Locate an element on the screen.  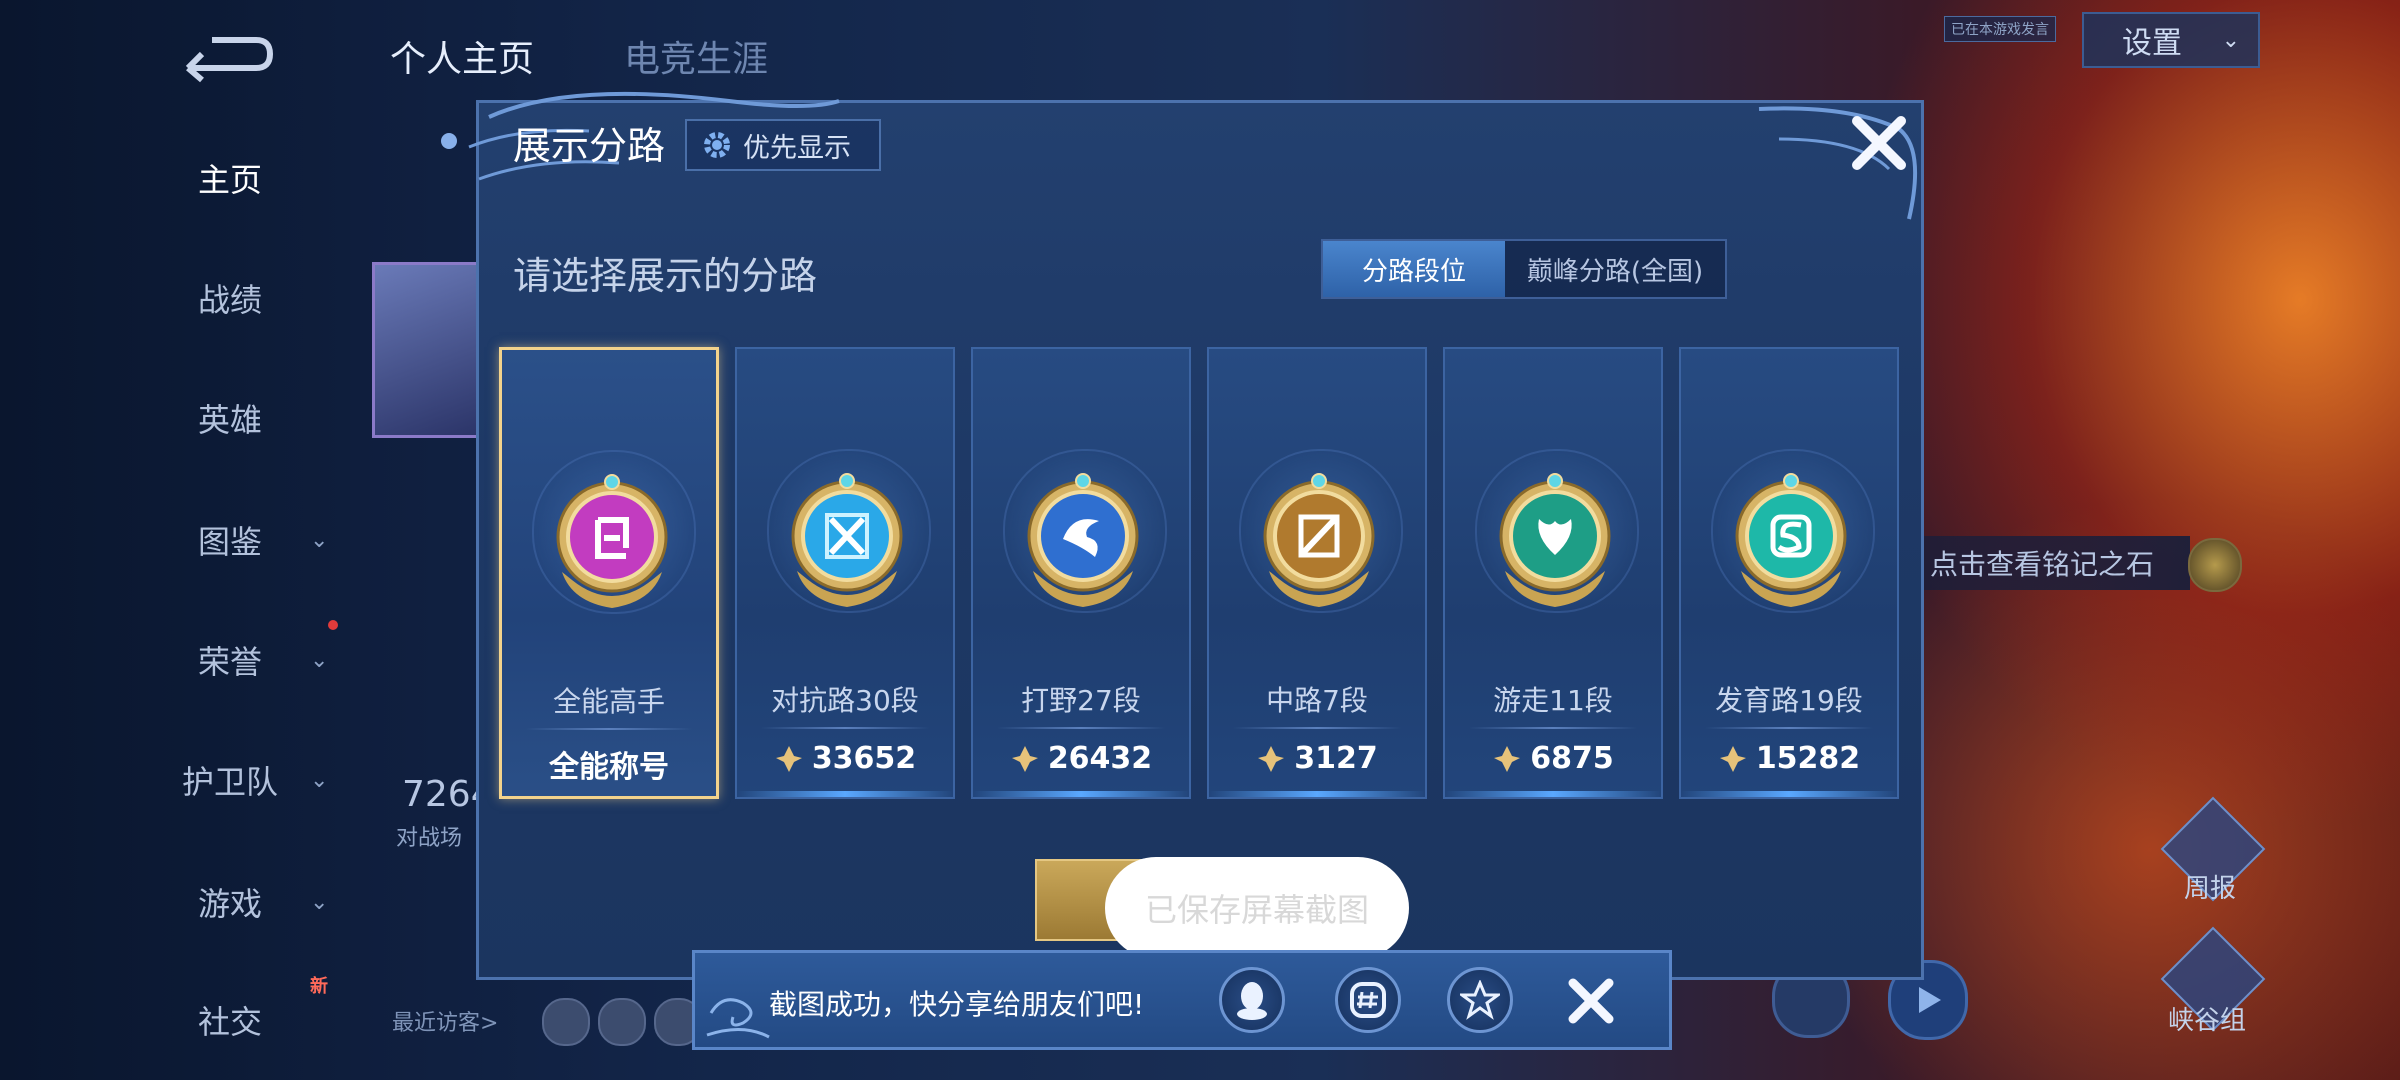
canyon-group-label: 峡谷组 is located at coordinates (2207, 1021).